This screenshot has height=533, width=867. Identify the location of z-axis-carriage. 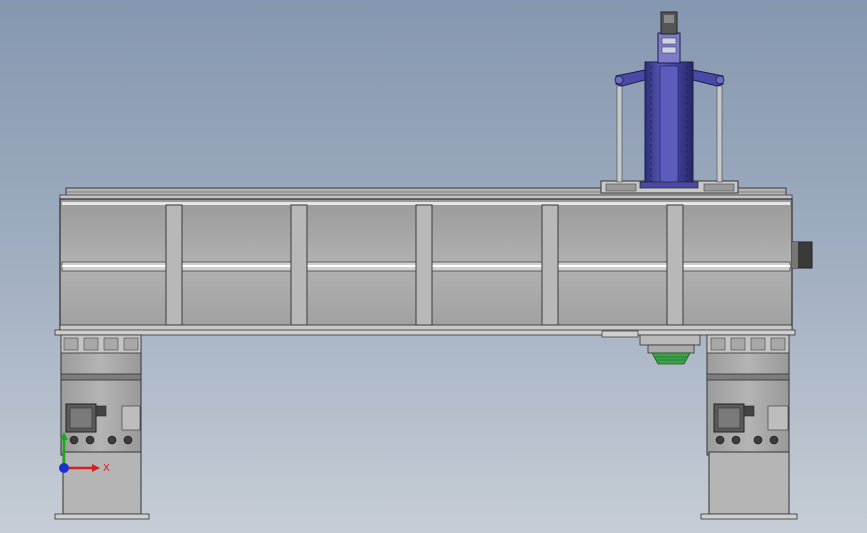
(669, 102).